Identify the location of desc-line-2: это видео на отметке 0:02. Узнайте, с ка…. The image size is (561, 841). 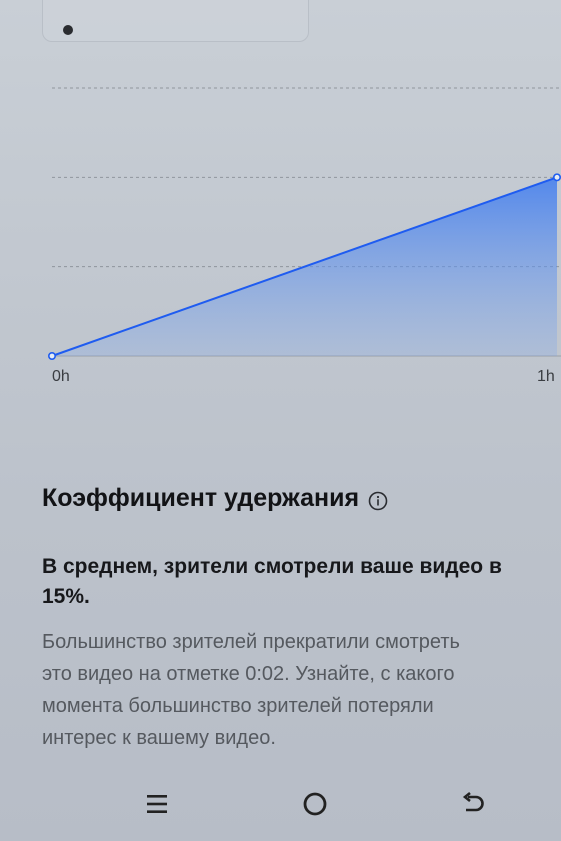
(248, 674).